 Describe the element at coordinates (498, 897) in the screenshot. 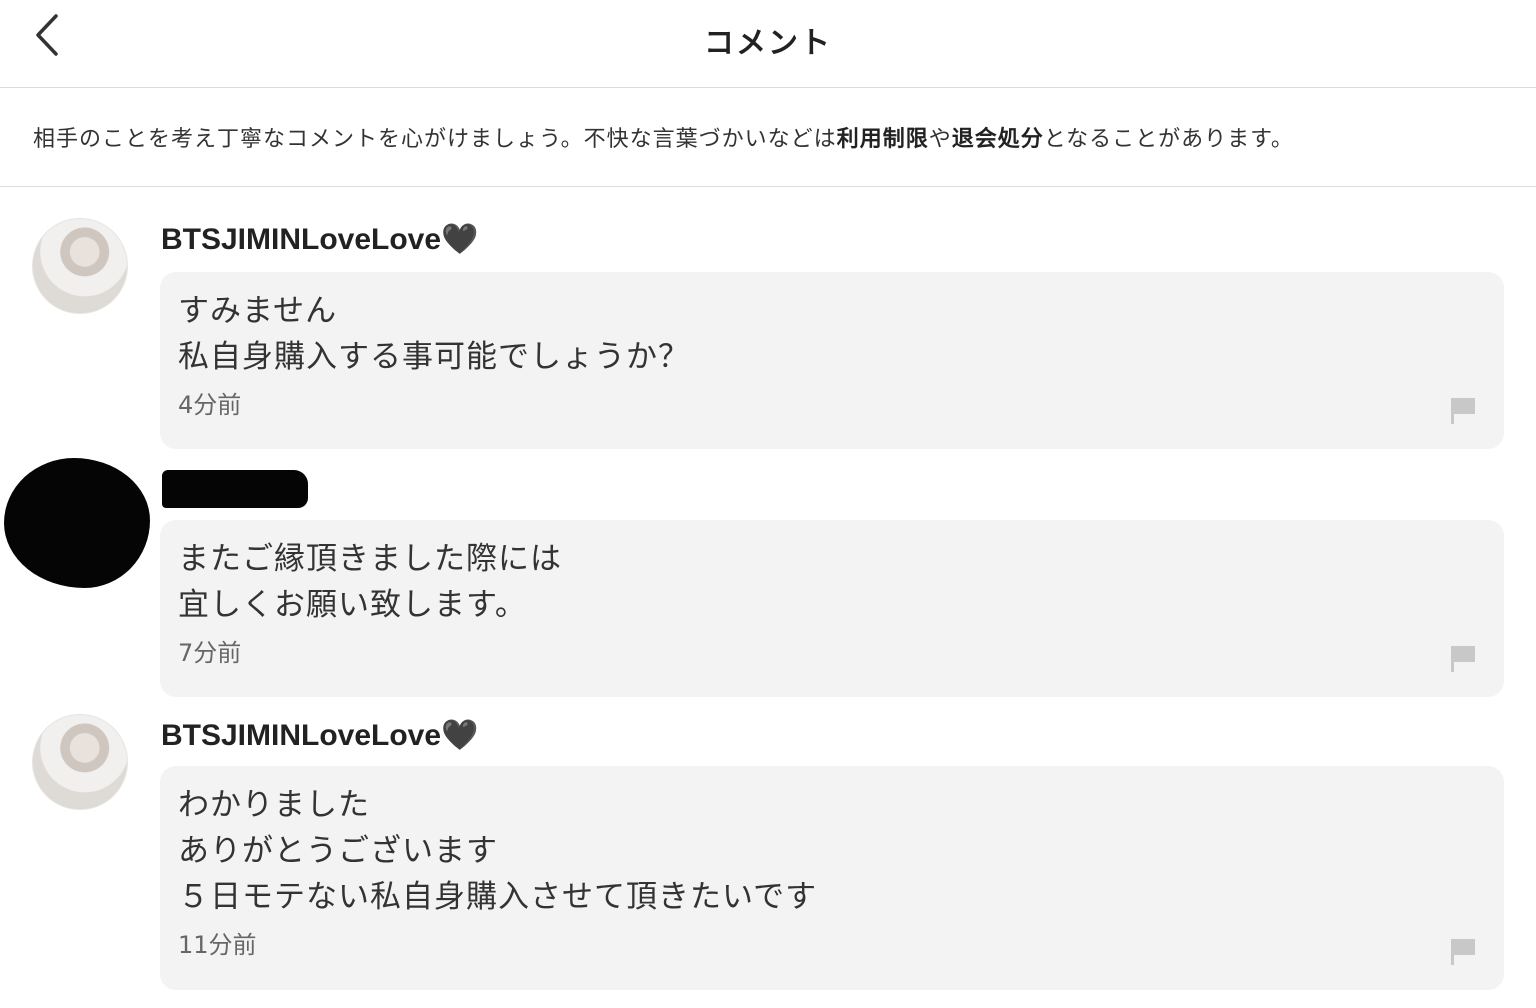

I see `comment-text-line: ５日モテない私自身購入させて頂きたいです` at that location.